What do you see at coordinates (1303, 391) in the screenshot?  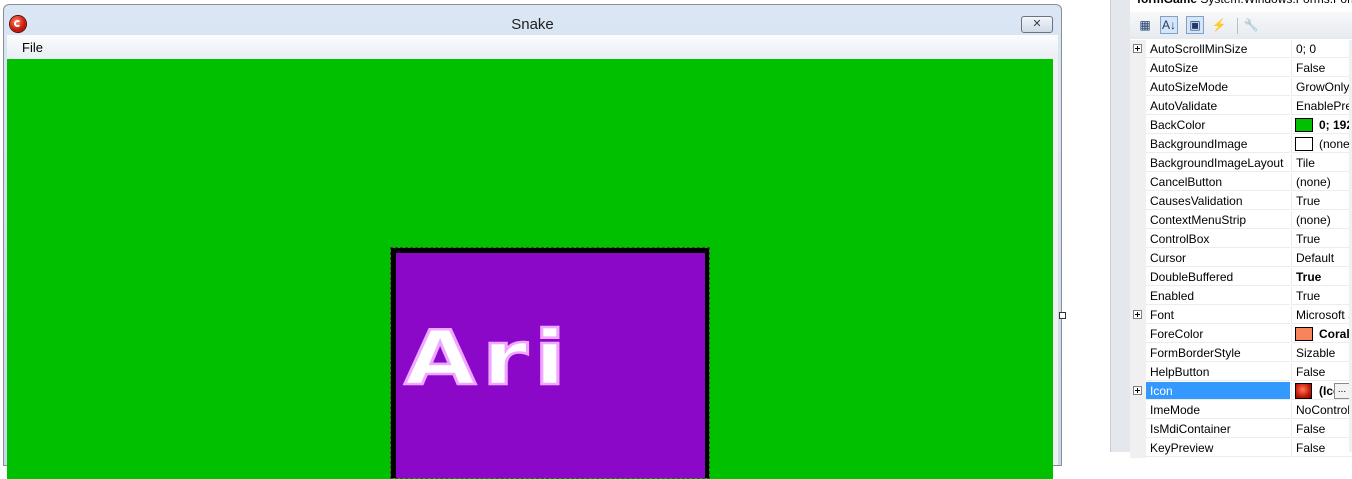 I see `icon-preview-icon` at bounding box center [1303, 391].